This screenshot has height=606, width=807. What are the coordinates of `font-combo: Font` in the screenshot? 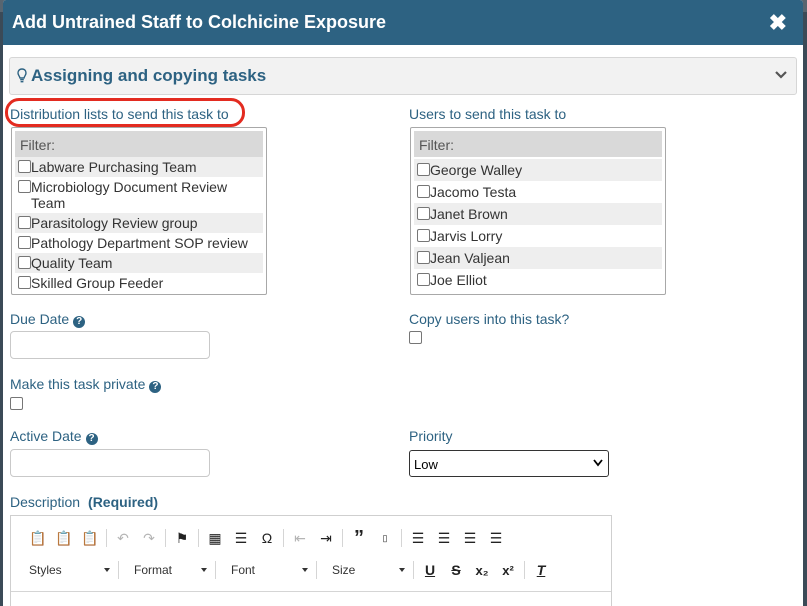 It's located at (266, 570).